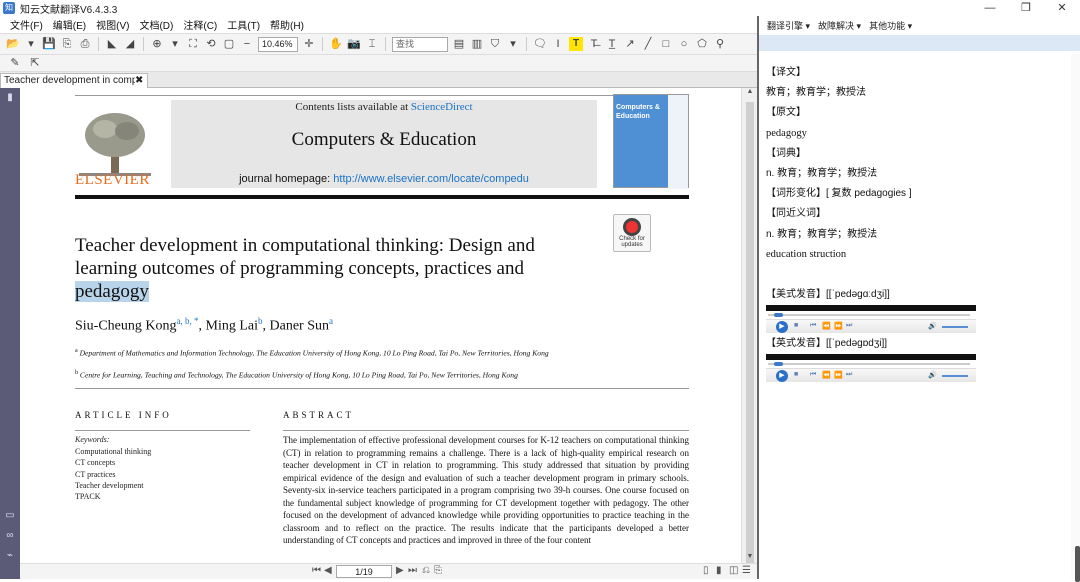  I want to click on rotate-left-icon: ◣, so click(112, 44).